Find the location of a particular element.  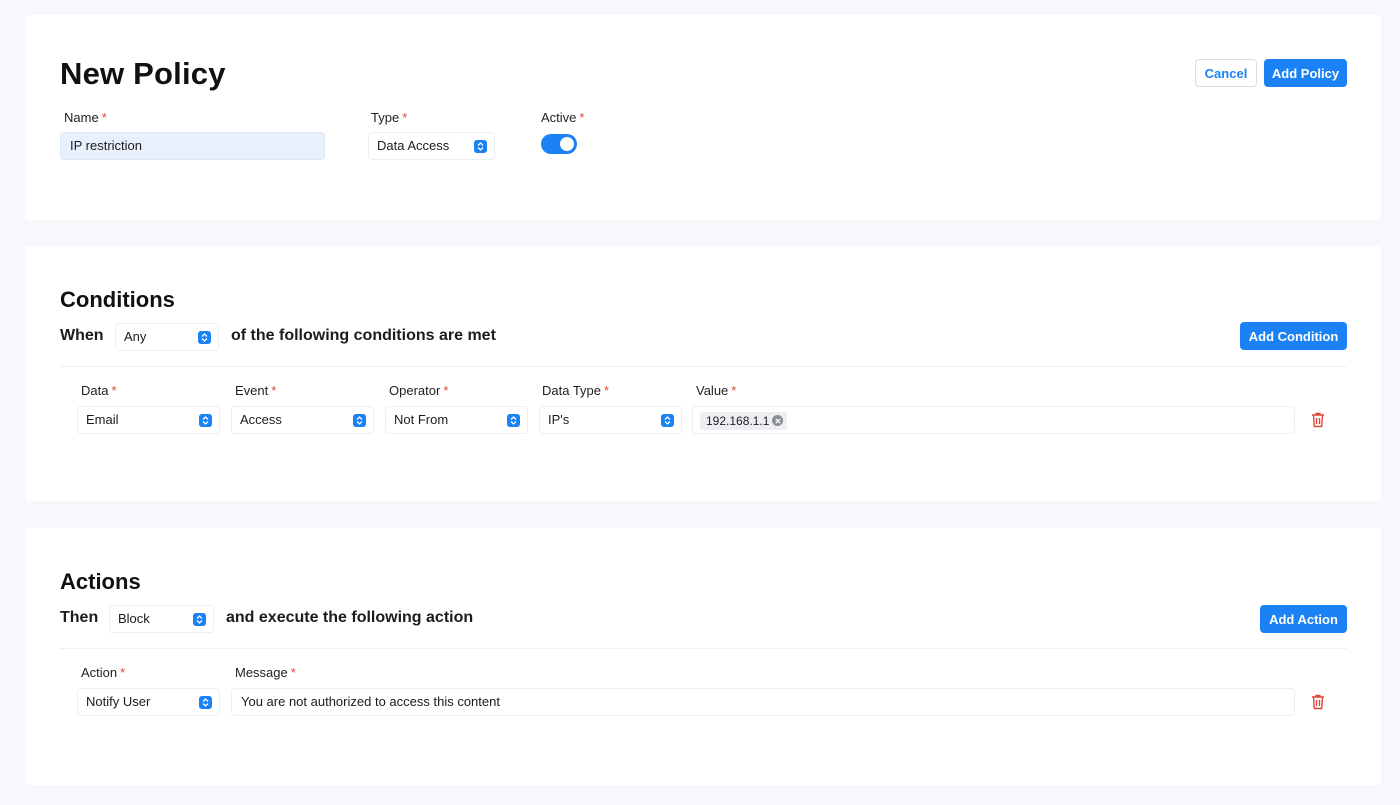

value-field: 192.168.1.1 is located at coordinates (993, 420).